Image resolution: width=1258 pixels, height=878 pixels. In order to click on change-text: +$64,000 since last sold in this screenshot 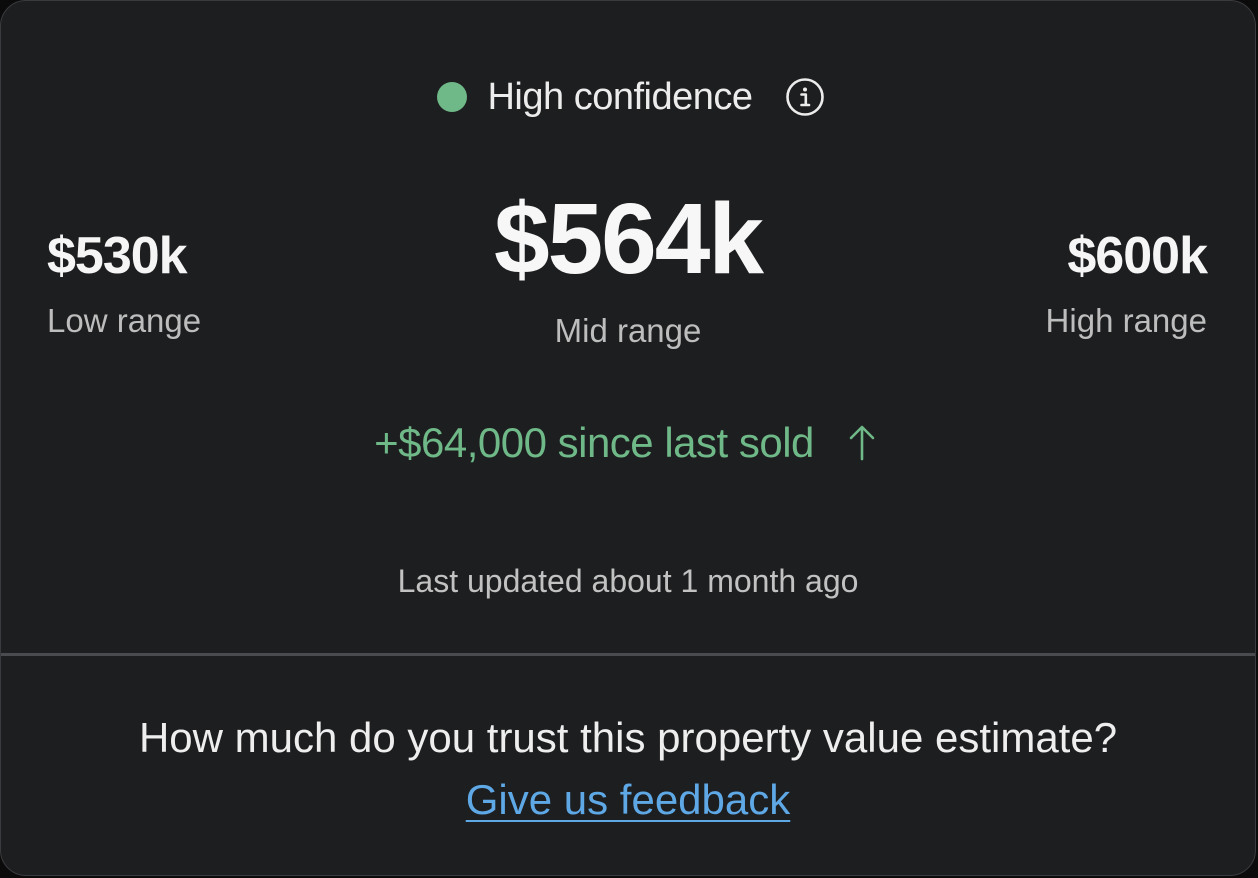, I will do `click(594, 442)`.